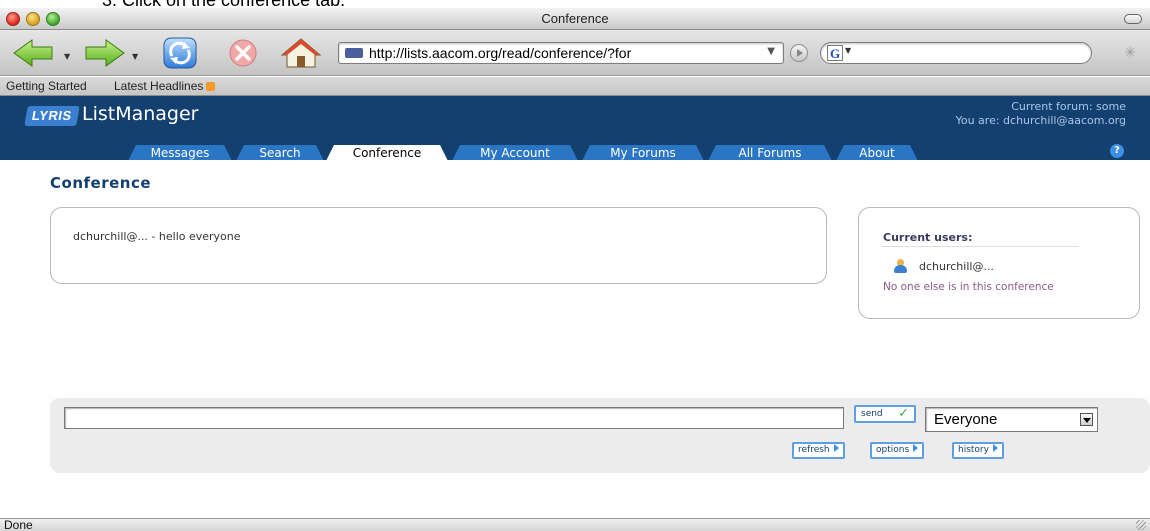 Image resolution: width=1150 pixels, height=531 pixels. What do you see at coordinates (35, 53) in the screenshot?
I see `back-arrow-icon` at bounding box center [35, 53].